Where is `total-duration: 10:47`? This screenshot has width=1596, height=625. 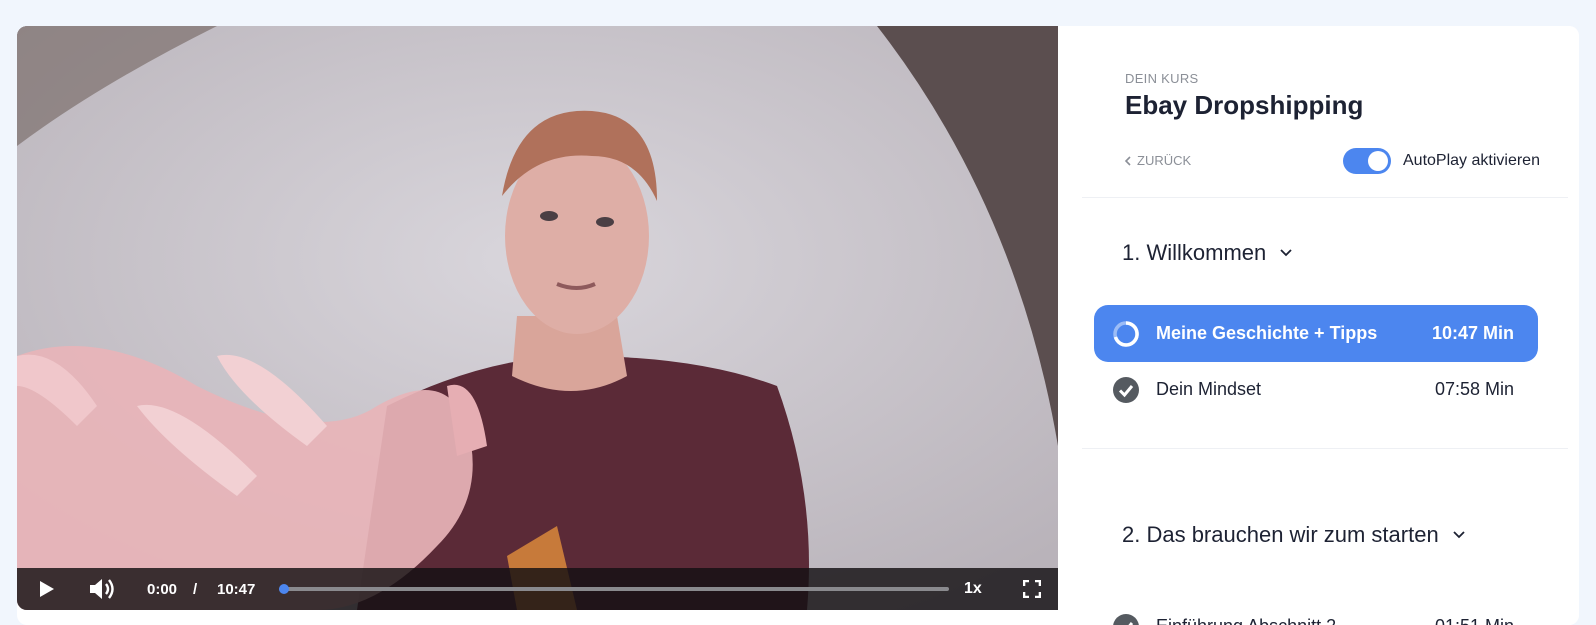 total-duration: 10:47 is located at coordinates (236, 589).